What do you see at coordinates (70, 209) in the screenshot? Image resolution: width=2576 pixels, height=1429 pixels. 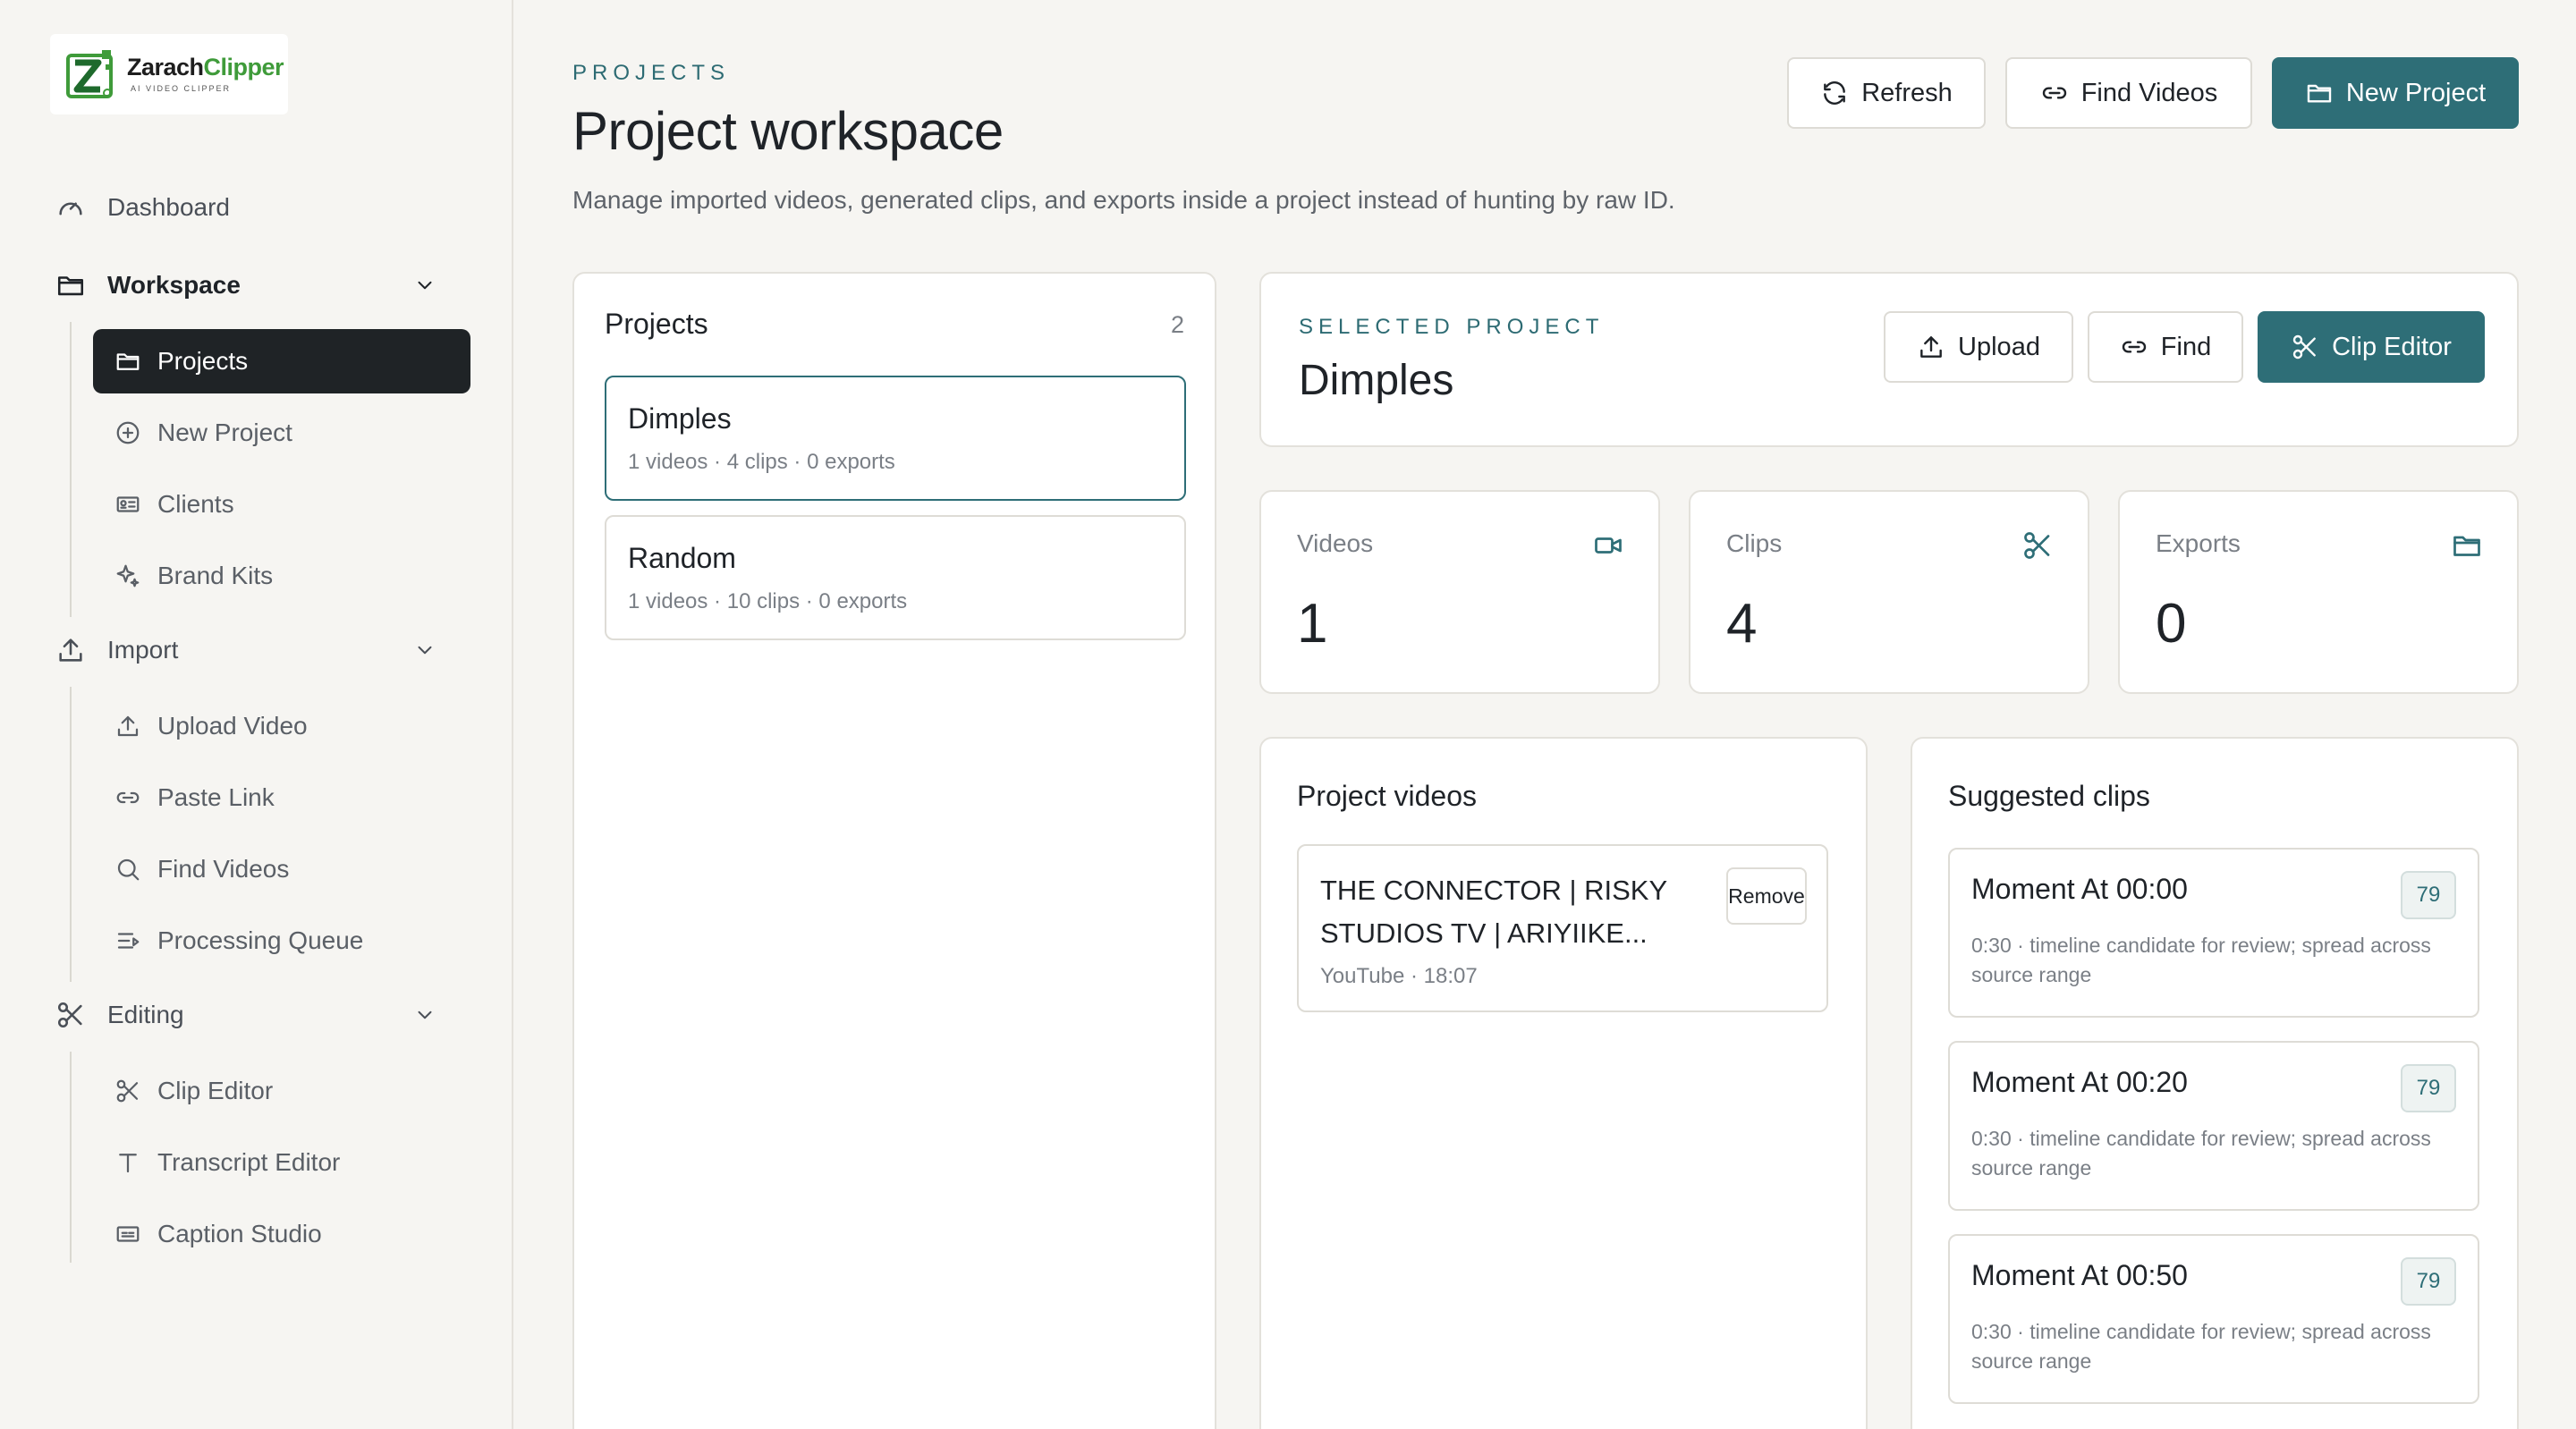 I see `gauge-icon` at bounding box center [70, 209].